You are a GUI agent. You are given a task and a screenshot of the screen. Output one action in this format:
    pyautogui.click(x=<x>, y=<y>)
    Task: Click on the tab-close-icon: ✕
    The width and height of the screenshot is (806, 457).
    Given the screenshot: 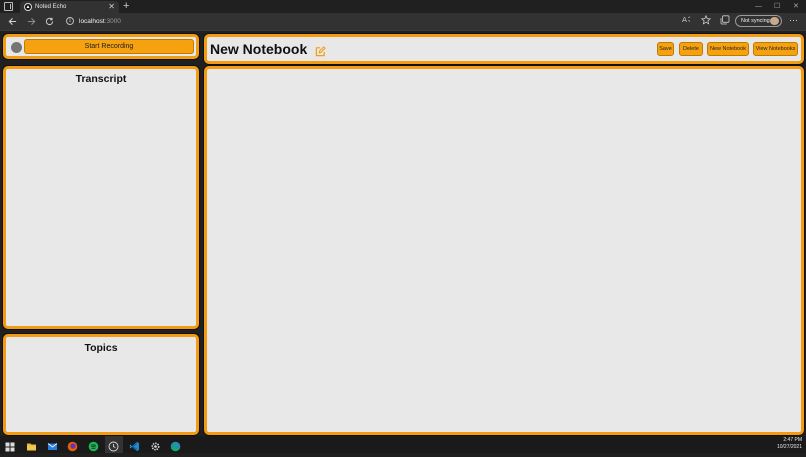 What is the action you would take?
    pyautogui.click(x=111, y=7)
    